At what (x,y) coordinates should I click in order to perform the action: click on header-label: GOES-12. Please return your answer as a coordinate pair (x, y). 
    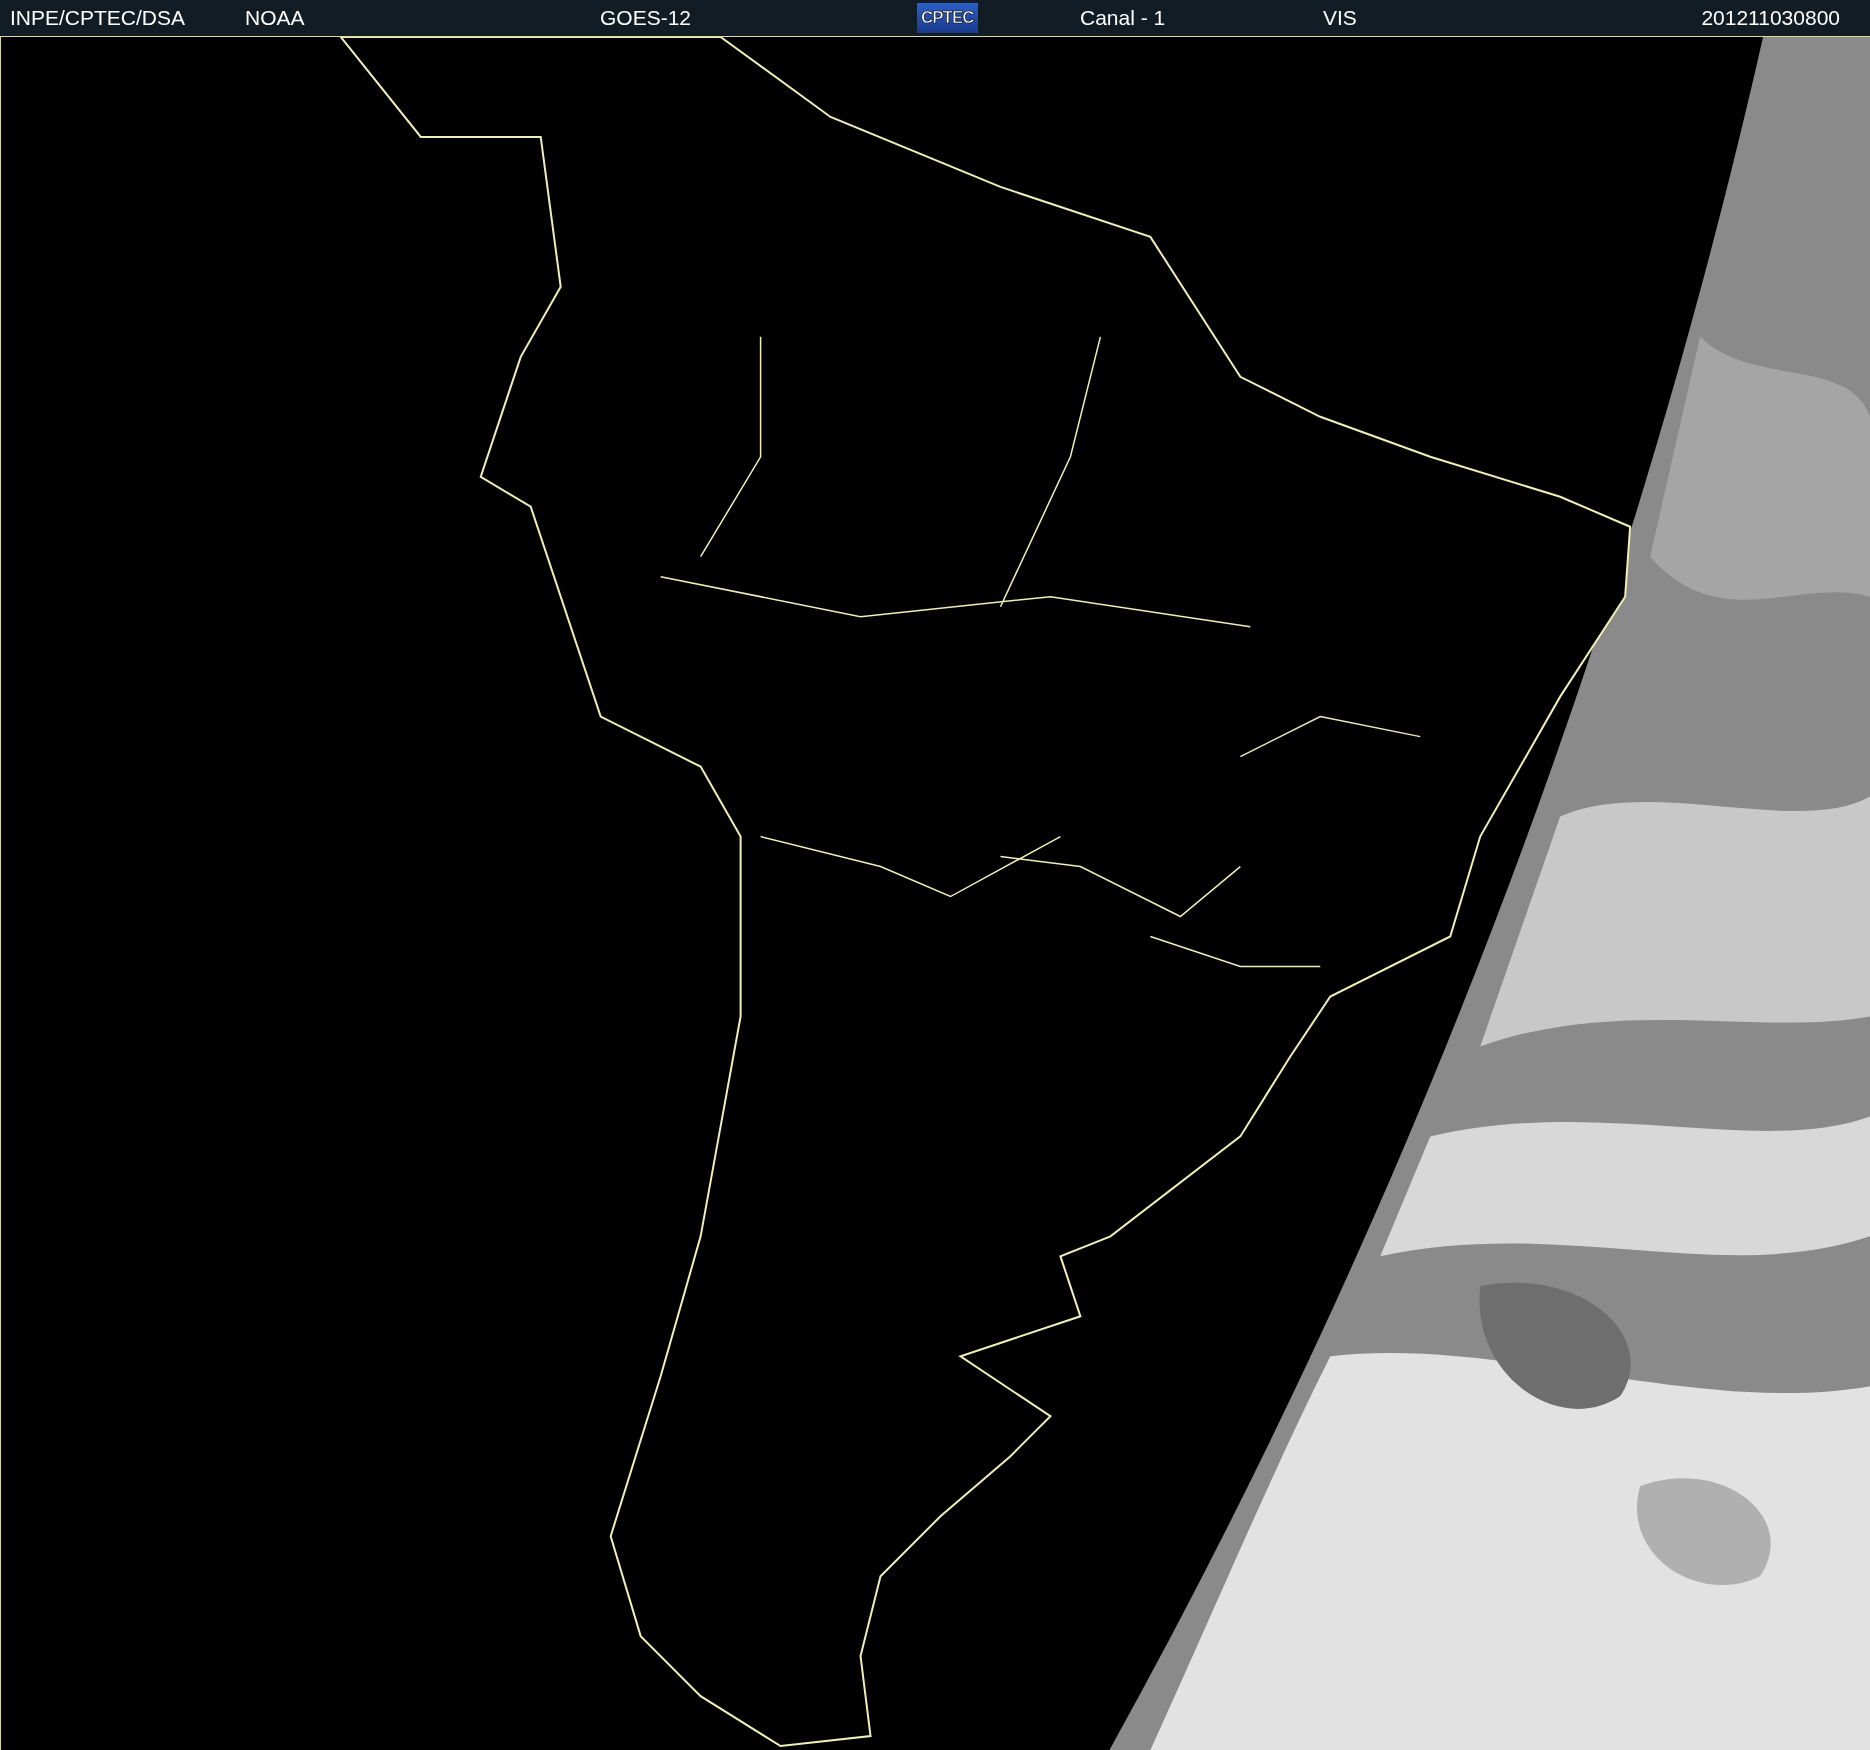
    Looking at the image, I should click on (646, 17).